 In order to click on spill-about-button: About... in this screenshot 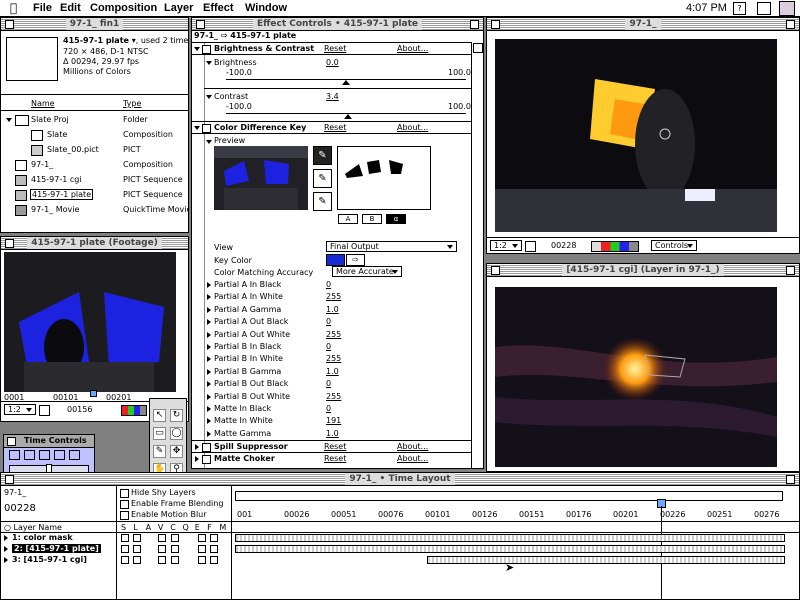, I will do `click(412, 446)`.